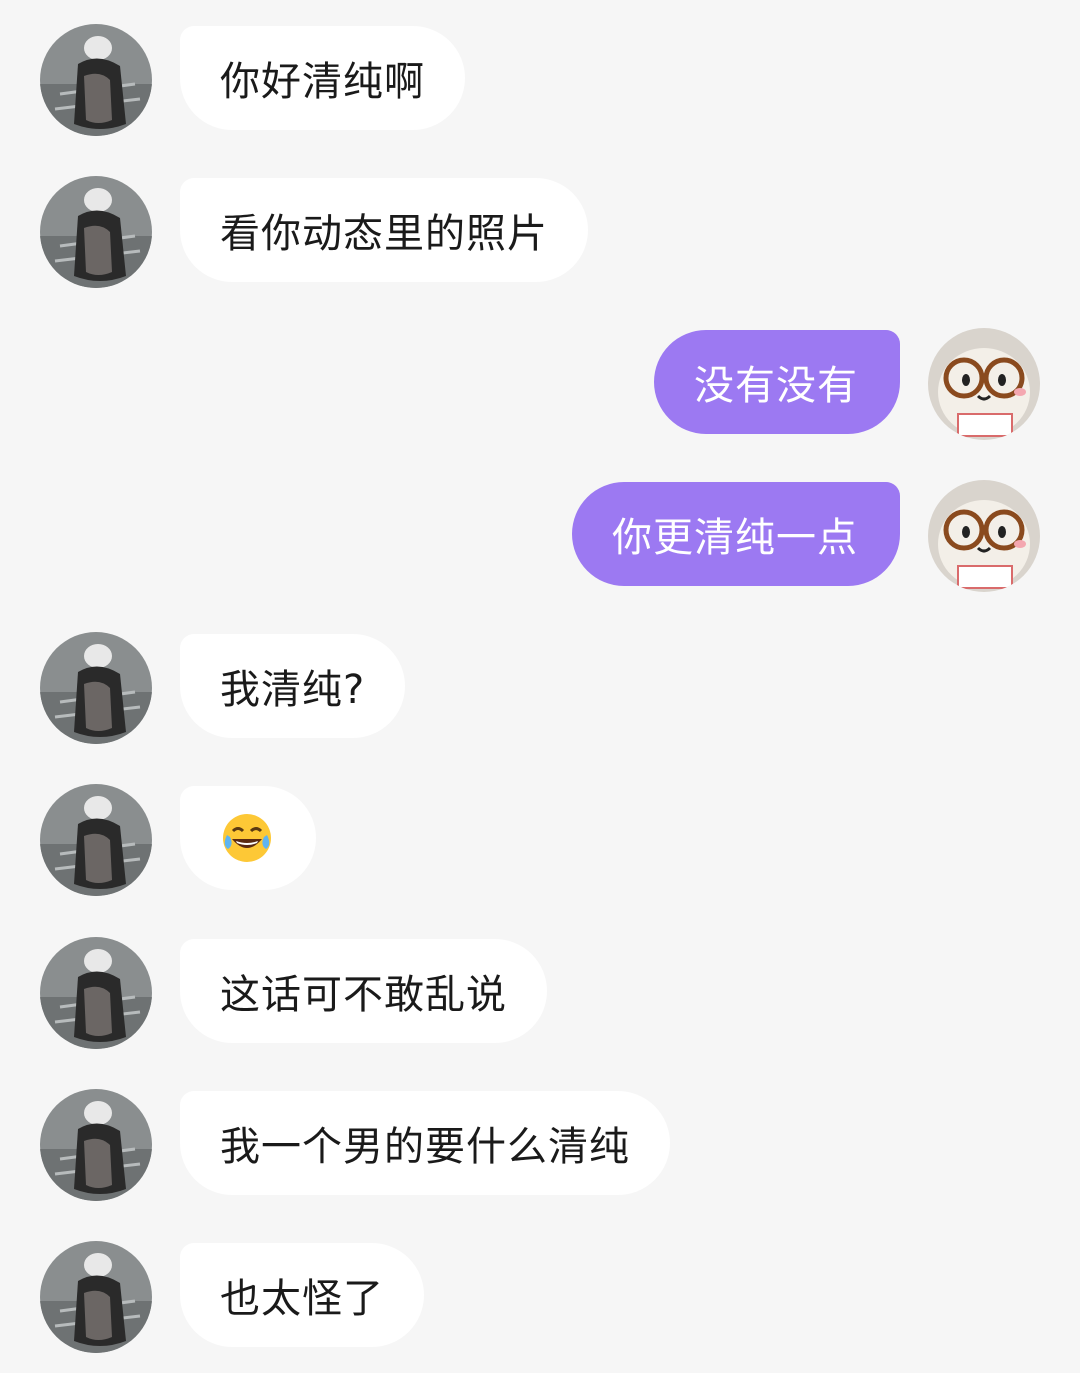  I want to click on message-bubble-outgoing: 没有没有, so click(777, 382).